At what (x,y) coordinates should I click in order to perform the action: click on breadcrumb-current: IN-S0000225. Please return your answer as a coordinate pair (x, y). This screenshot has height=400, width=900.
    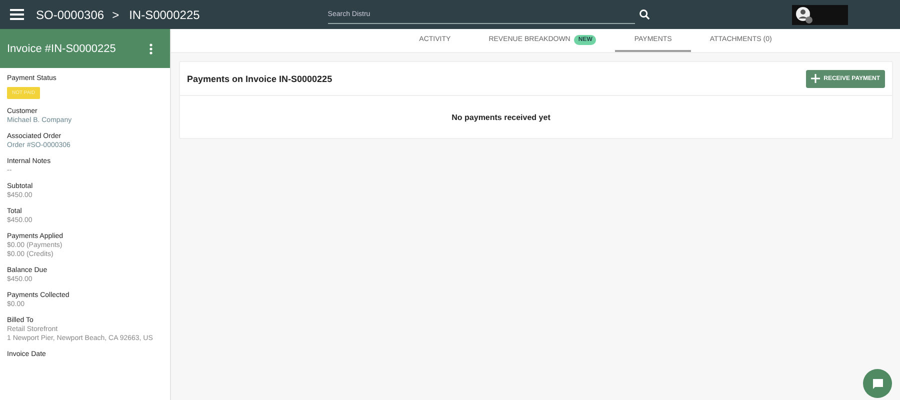
    Looking at the image, I should click on (164, 15).